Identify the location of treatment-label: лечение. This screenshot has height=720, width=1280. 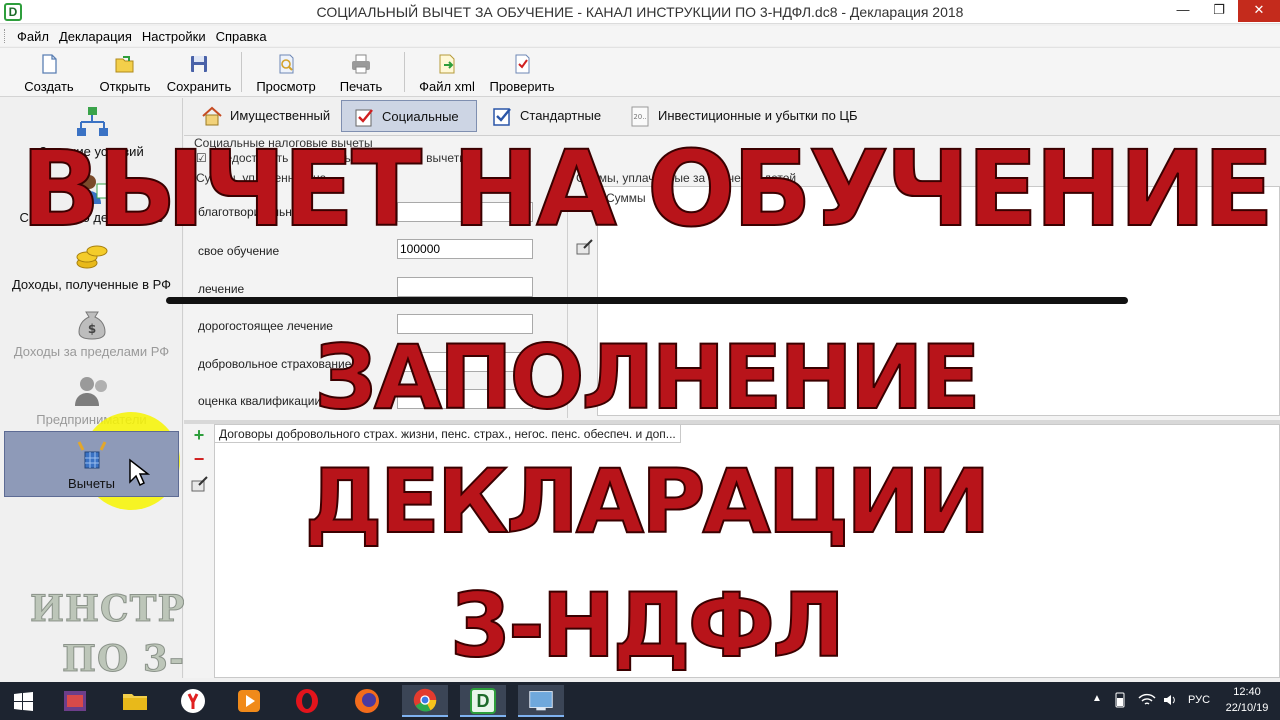
(221, 289).